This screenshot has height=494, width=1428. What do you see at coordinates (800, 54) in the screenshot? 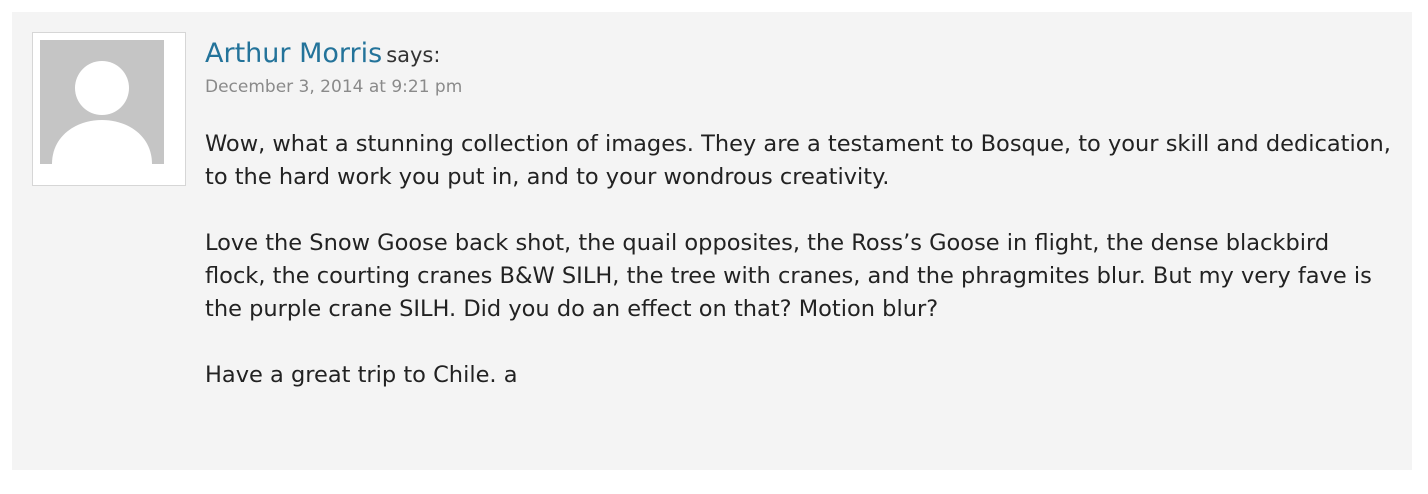
I see `comment-author-line: Arthur Morris says:` at bounding box center [800, 54].